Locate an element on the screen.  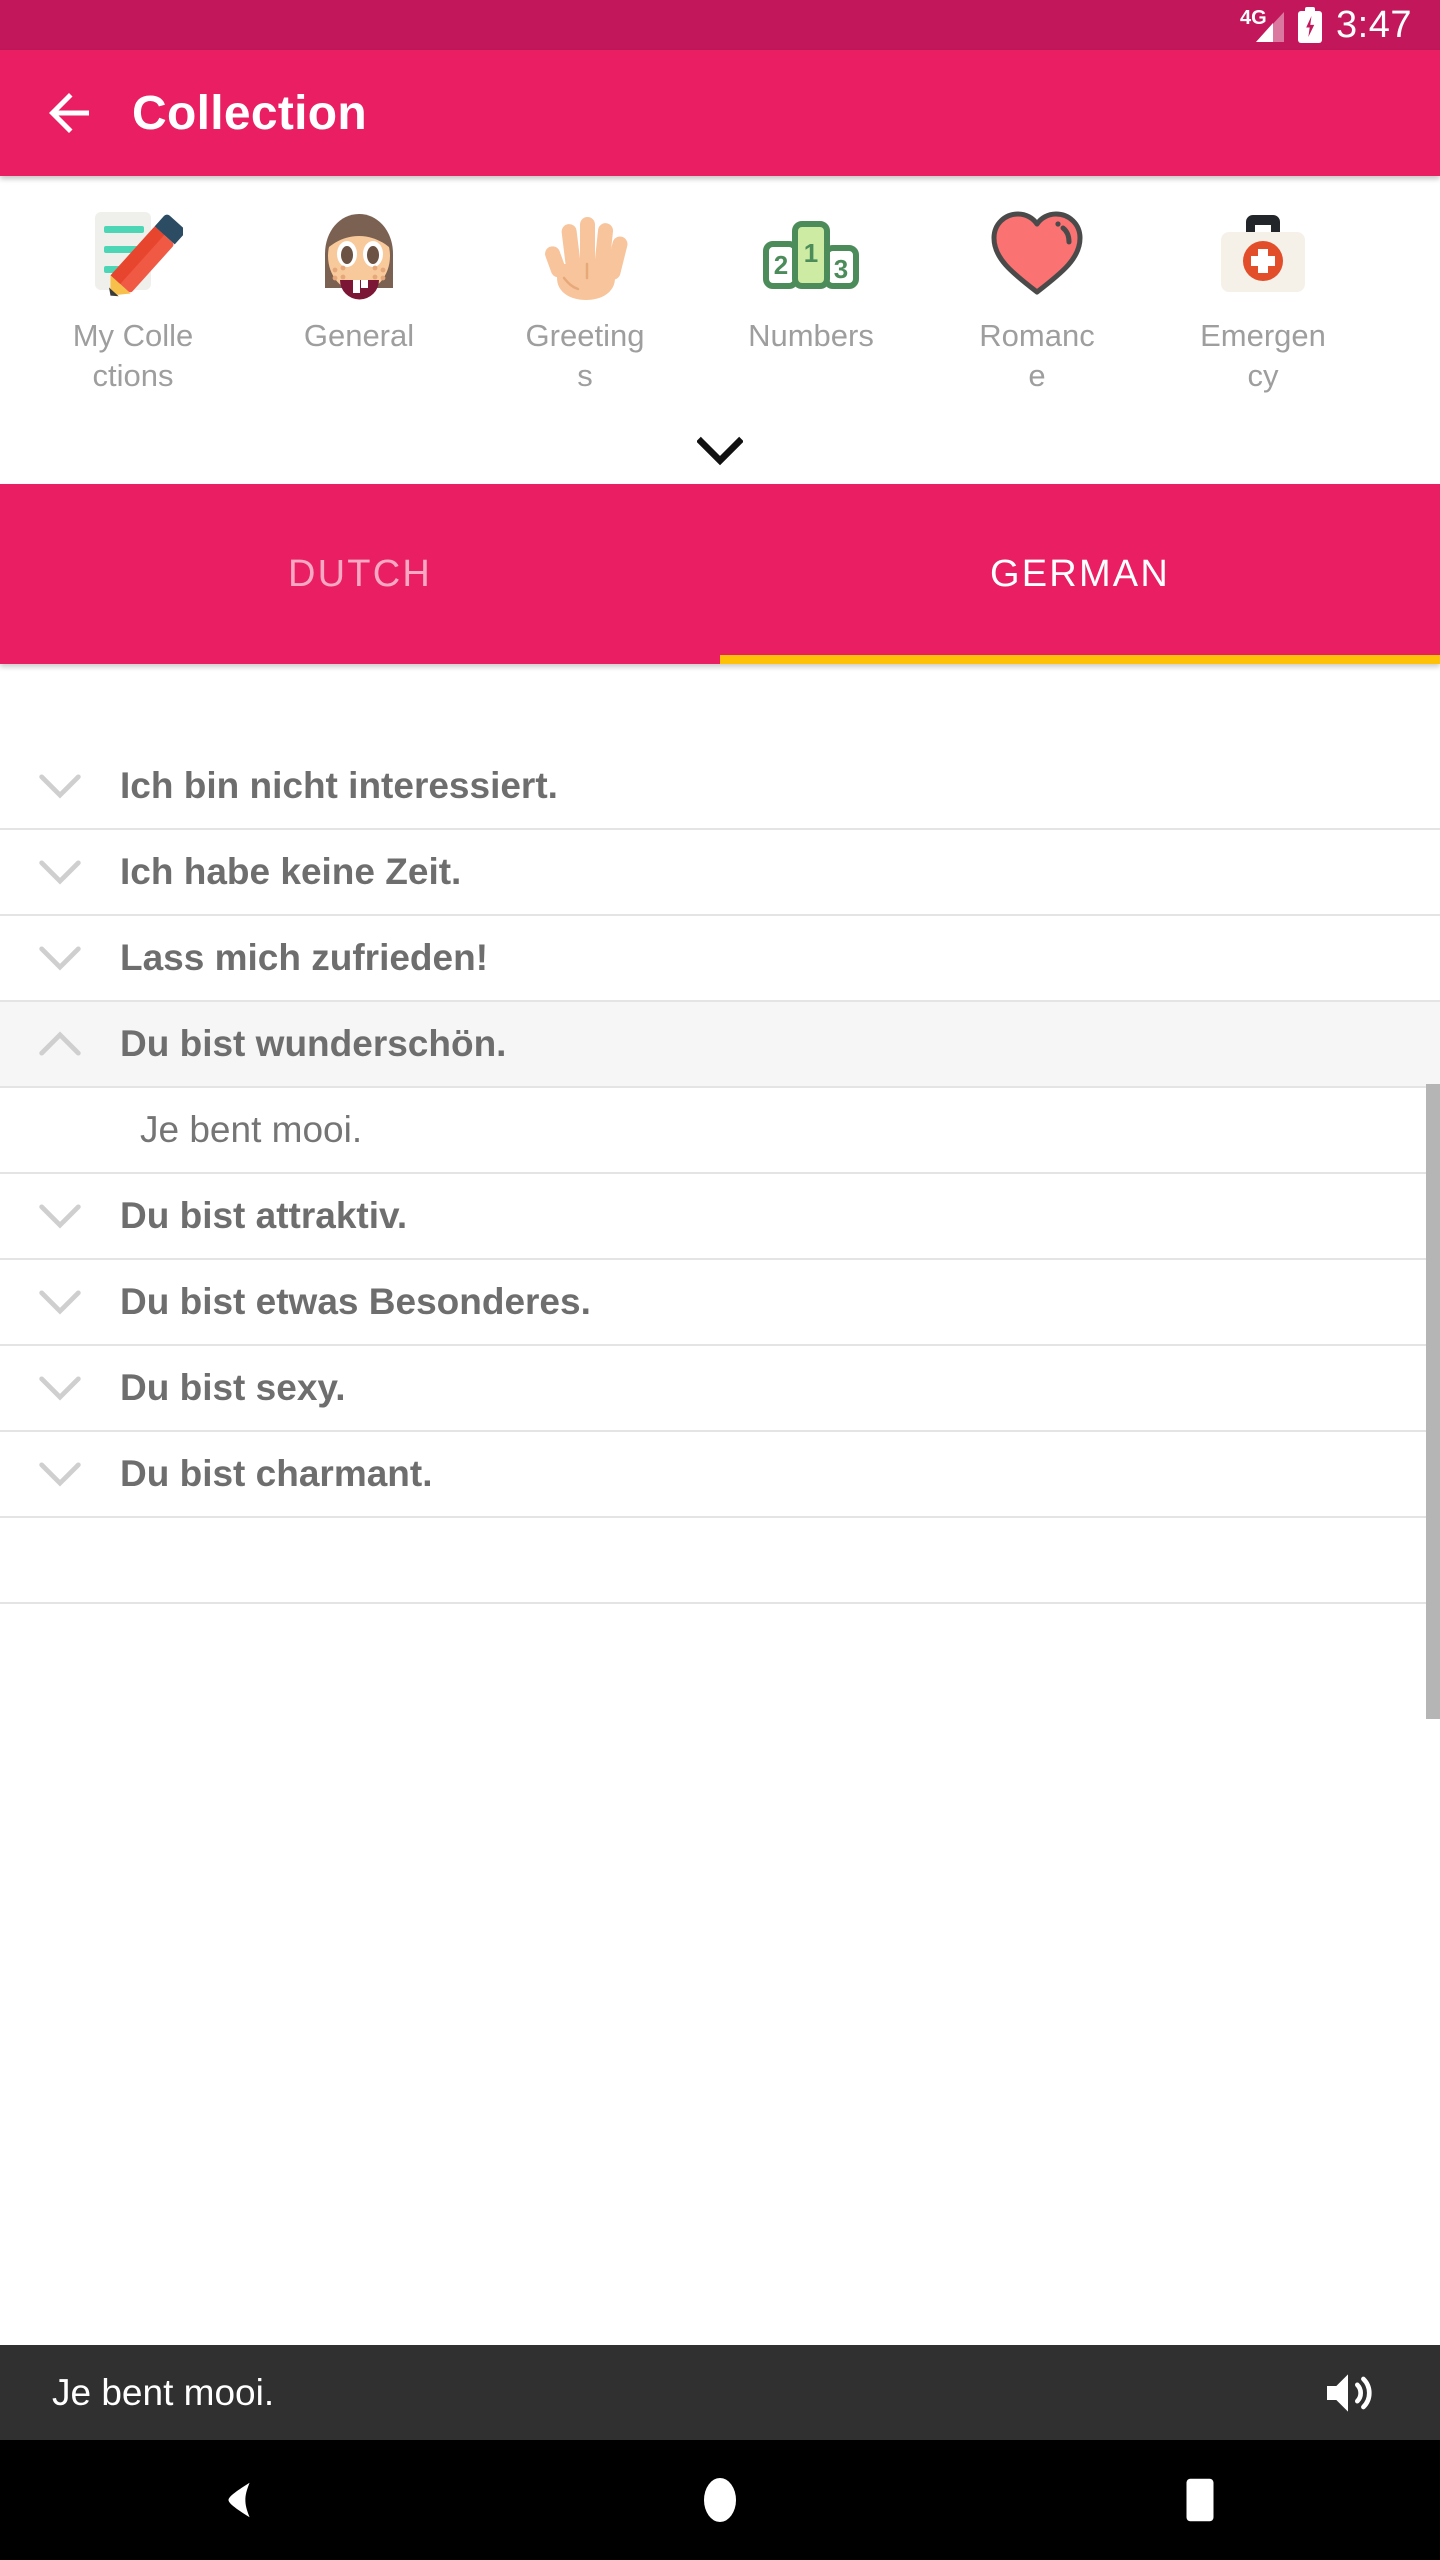
signal-4g-icon: 4G is located at coordinates (1262, 25).